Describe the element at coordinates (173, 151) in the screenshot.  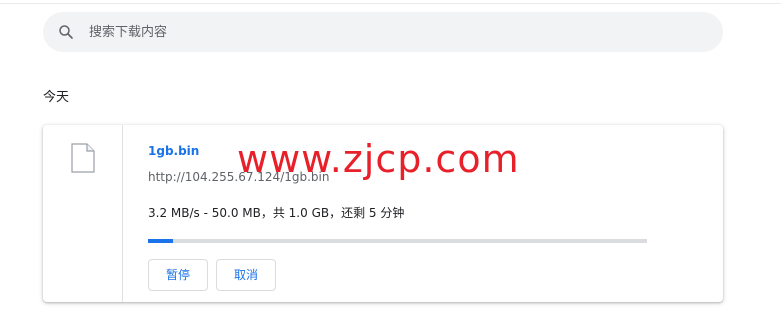
I see `file-name-link: 1gb.bin` at that location.